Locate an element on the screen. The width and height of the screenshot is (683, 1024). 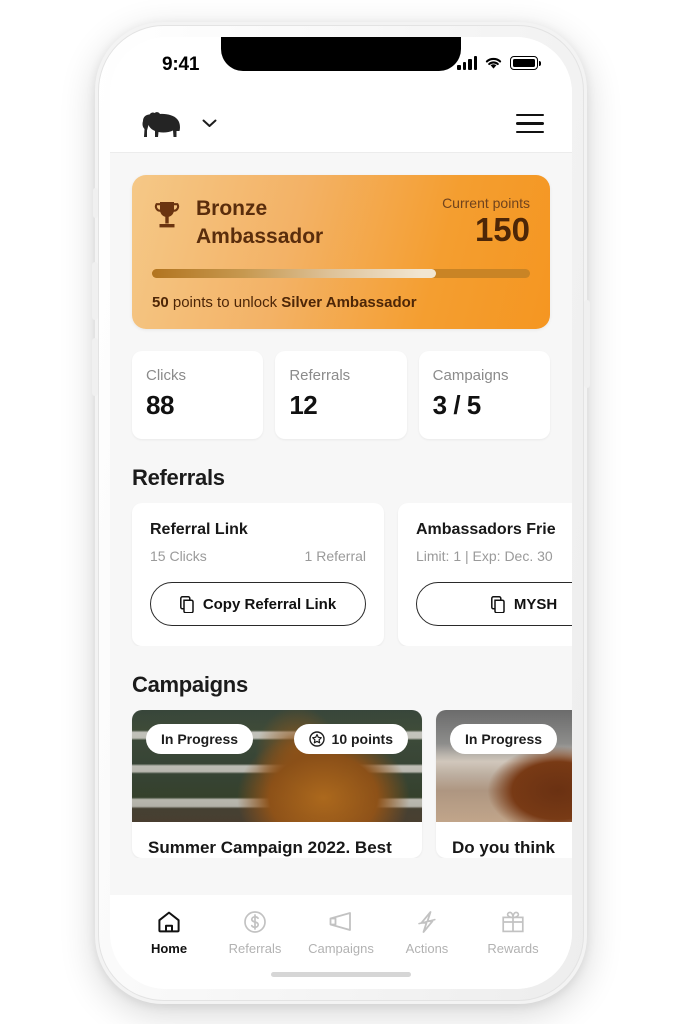
tab-label: Actions is located at coordinates (427, 948).